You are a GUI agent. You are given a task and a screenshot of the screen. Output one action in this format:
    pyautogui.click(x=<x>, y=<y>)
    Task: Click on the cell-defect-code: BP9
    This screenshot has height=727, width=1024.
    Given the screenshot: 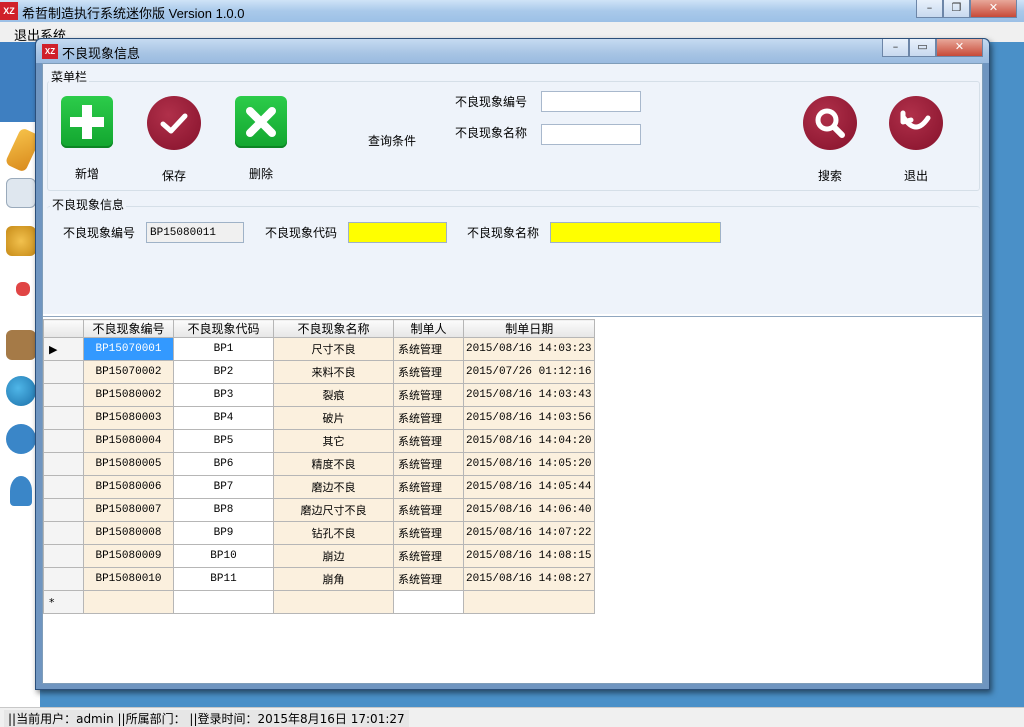 What is the action you would take?
    pyautogui.click(x=223, y=533)
    